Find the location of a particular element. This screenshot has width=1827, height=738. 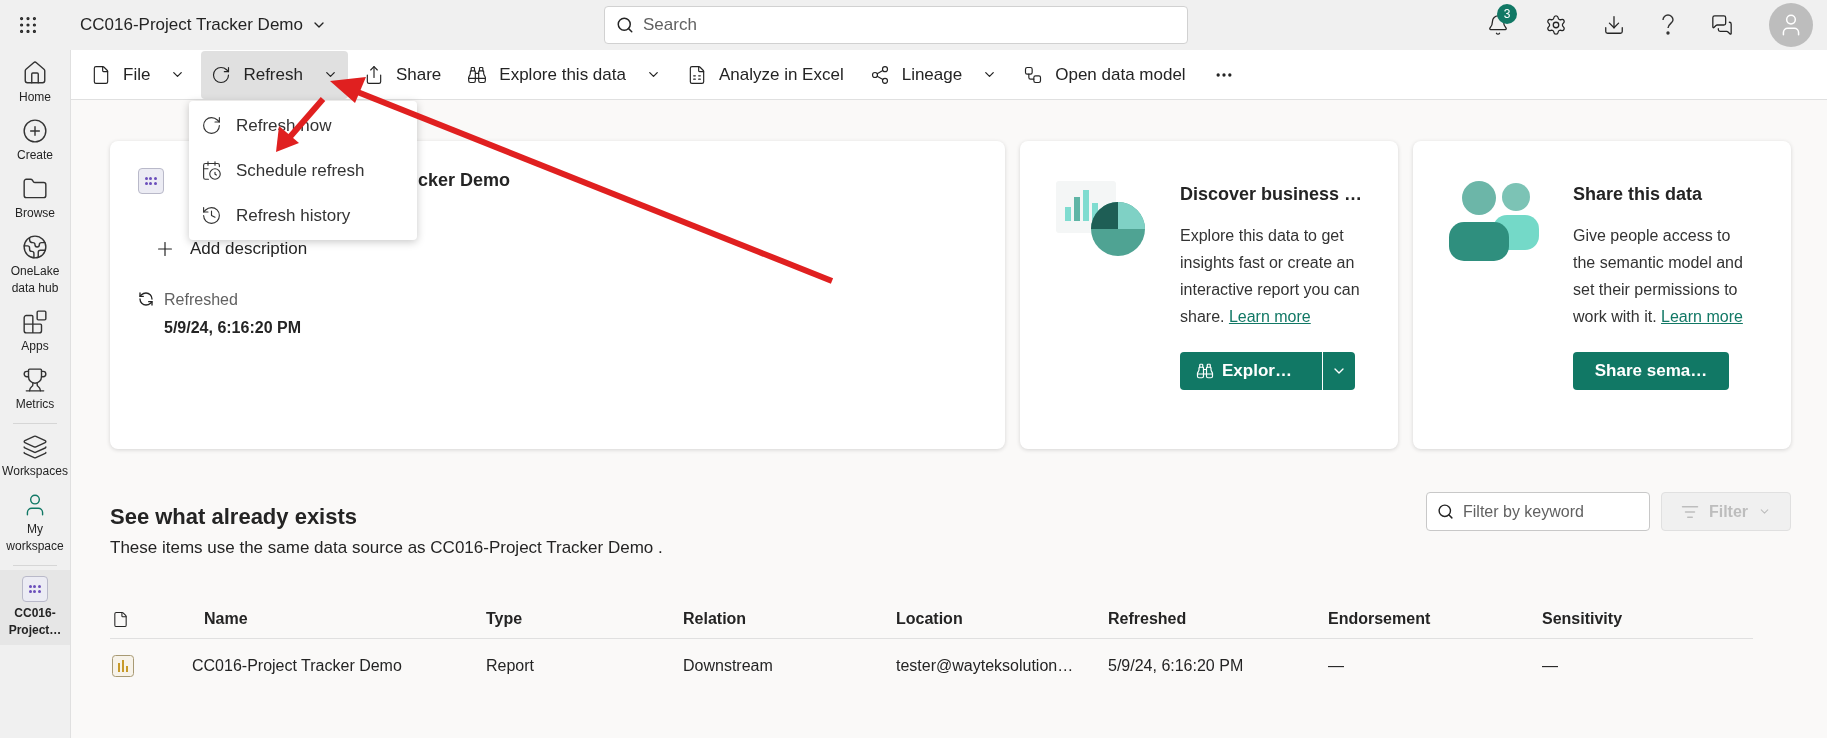

add-description: Add description is located at coordinates (249, 249).